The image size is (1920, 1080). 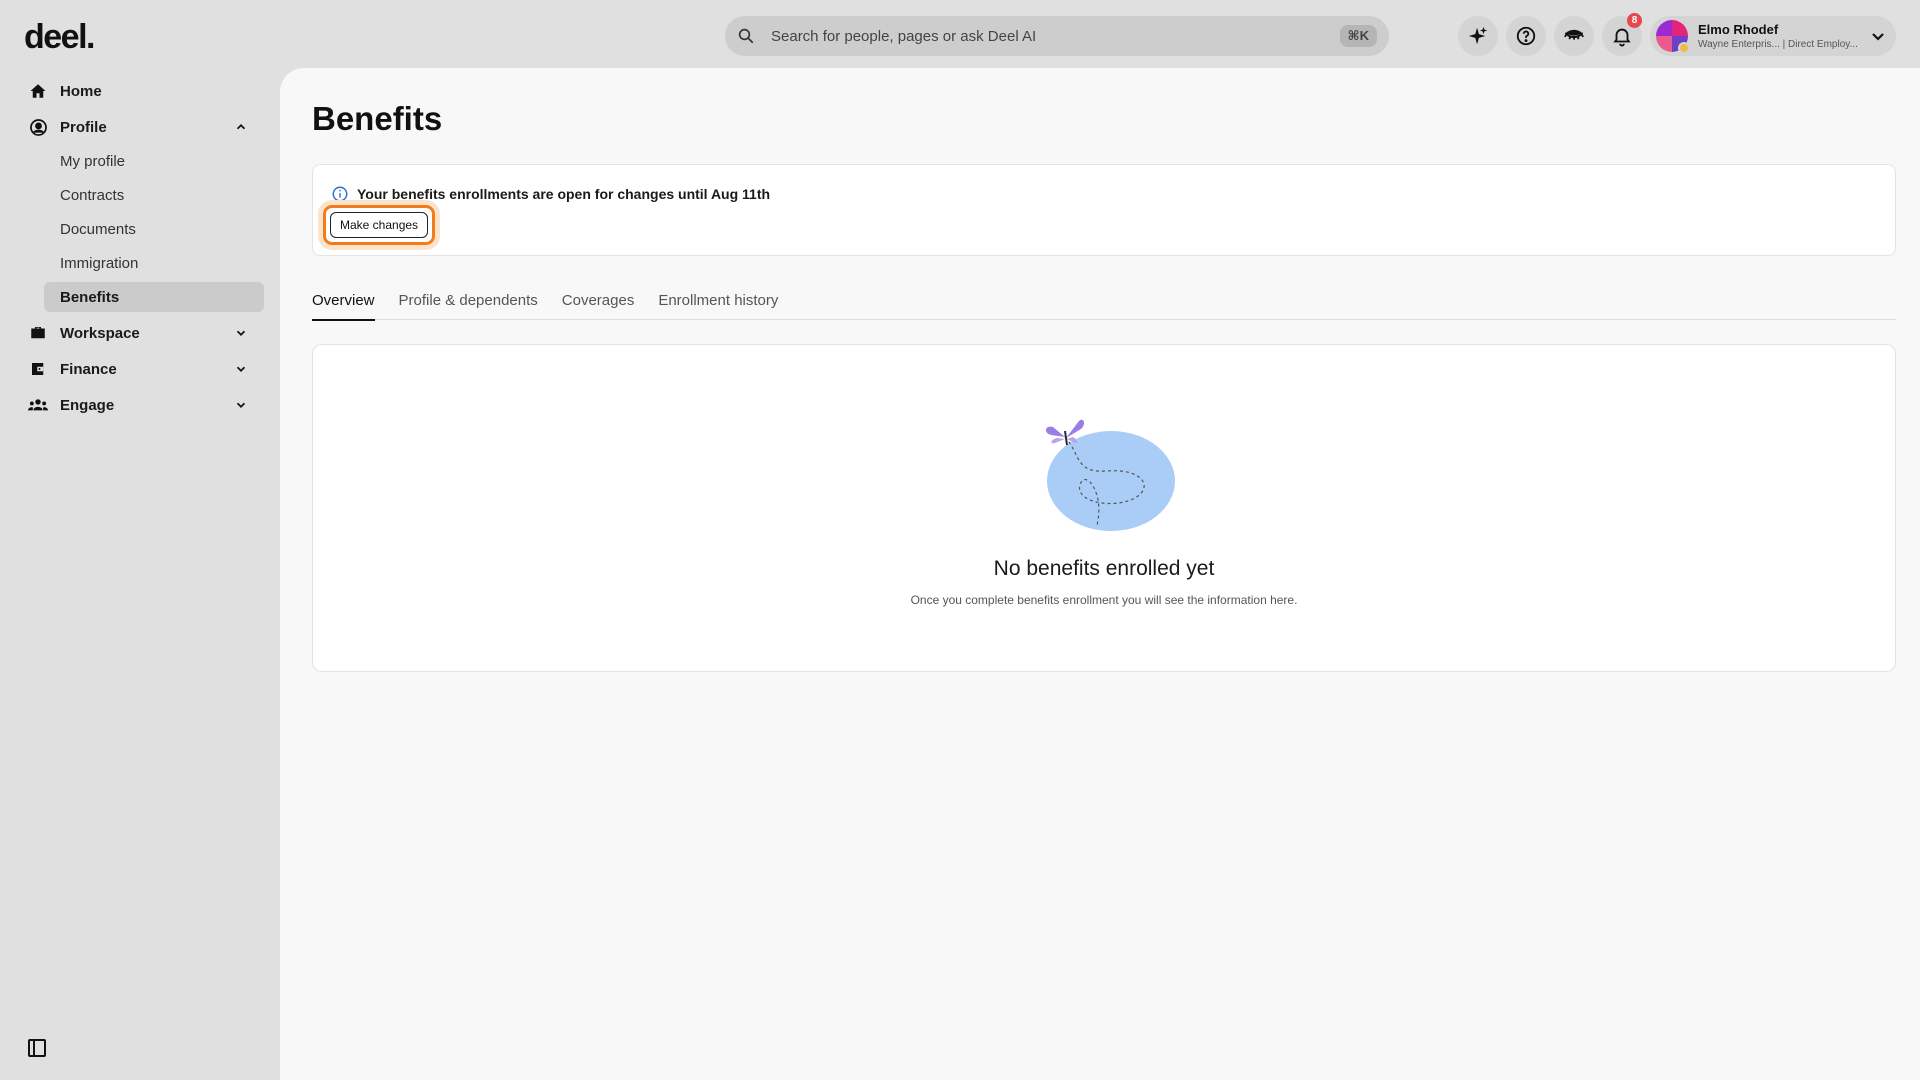 What do you see at coordinates (340, 194) in the screenshot?
I see `info-icon` at bounding box center [340, 194].